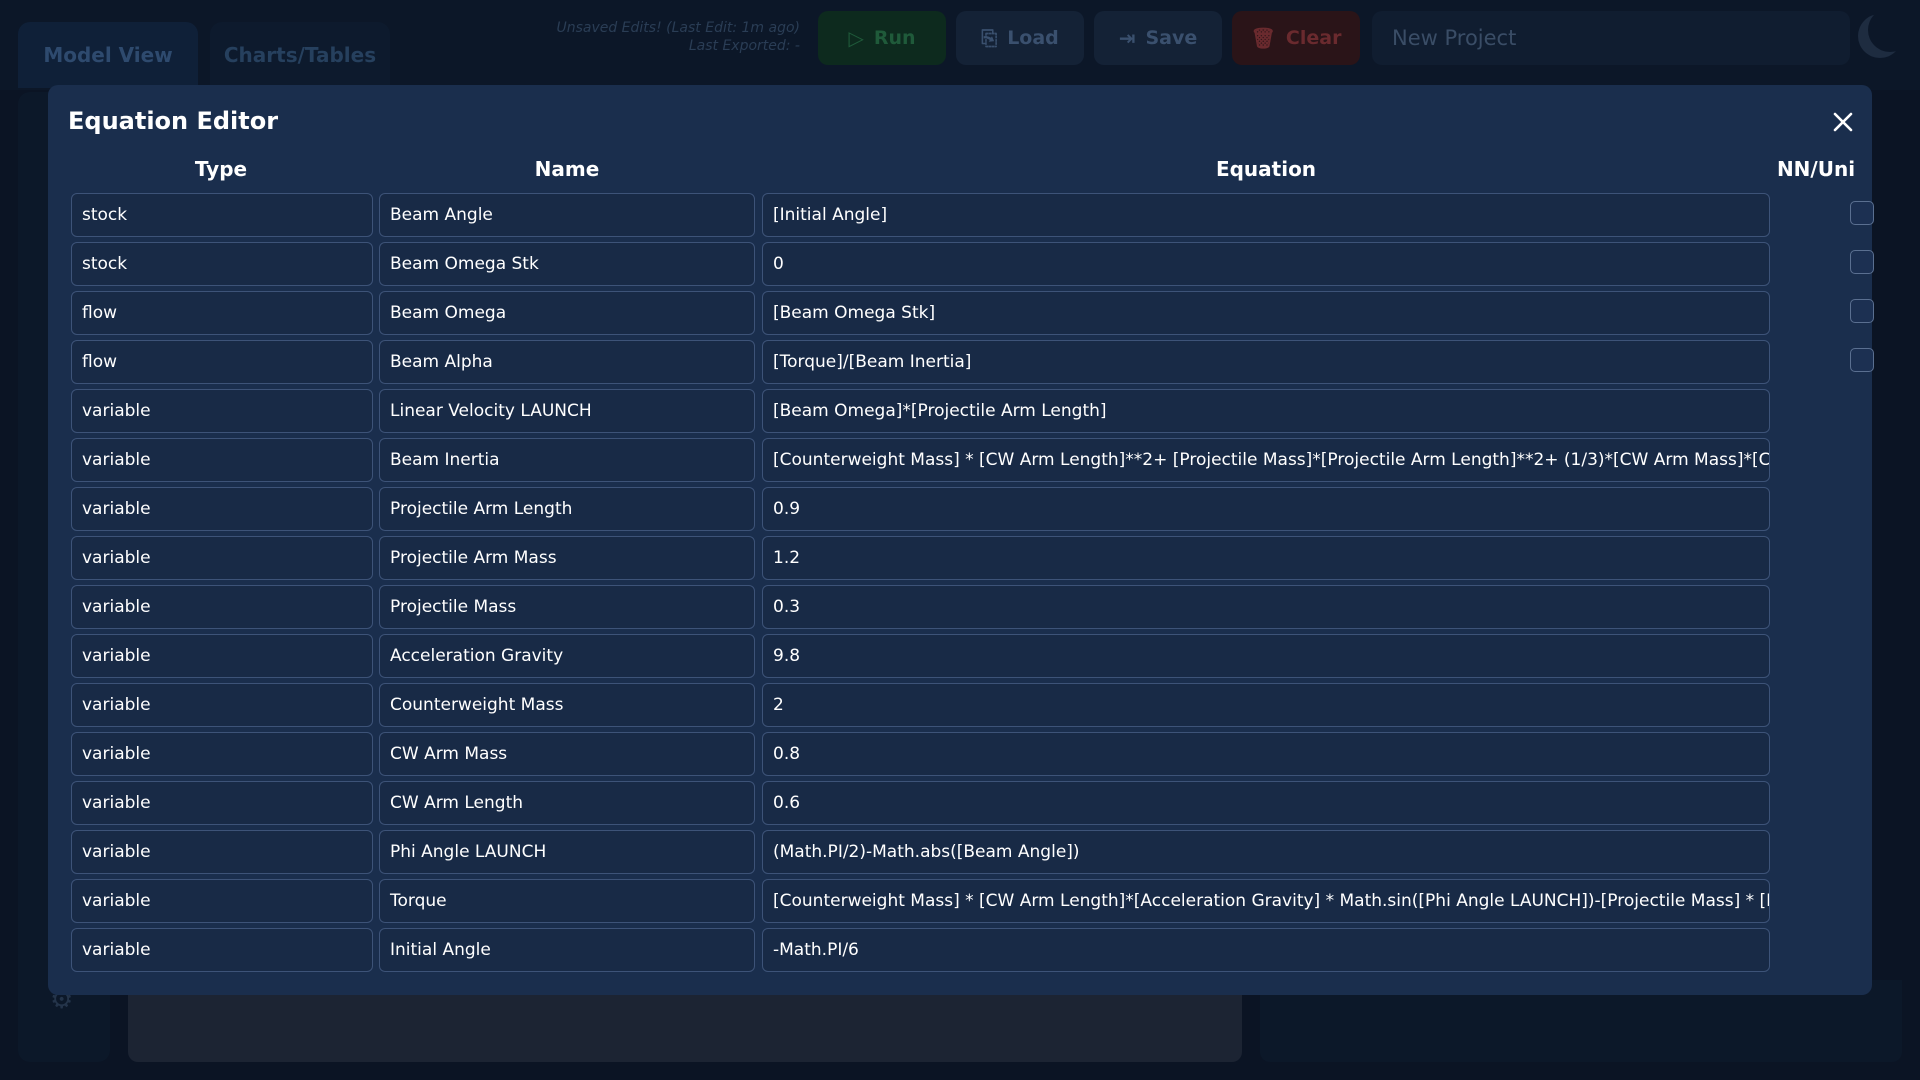 The height and width of the screenshot is (1080, 1920). I want to click on column-header-name: Name, so click(567, 169).